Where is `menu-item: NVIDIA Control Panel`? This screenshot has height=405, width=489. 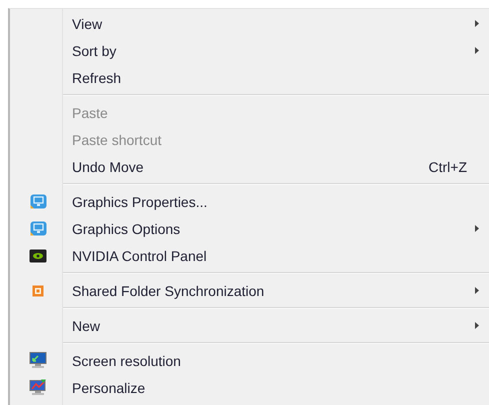
menu-item: NVIDIA Control Panel is located at coordinates (249, 255).